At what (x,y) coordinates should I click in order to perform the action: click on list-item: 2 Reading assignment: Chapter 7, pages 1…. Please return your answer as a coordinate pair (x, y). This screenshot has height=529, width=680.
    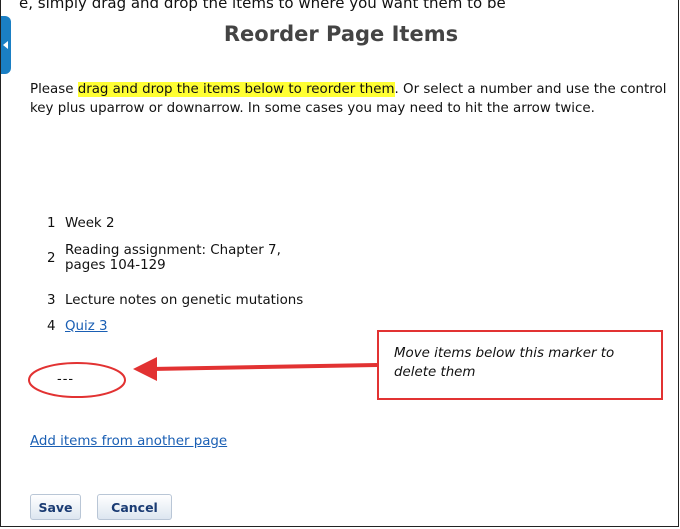
    Looking at the image, I should click on (164, 258).